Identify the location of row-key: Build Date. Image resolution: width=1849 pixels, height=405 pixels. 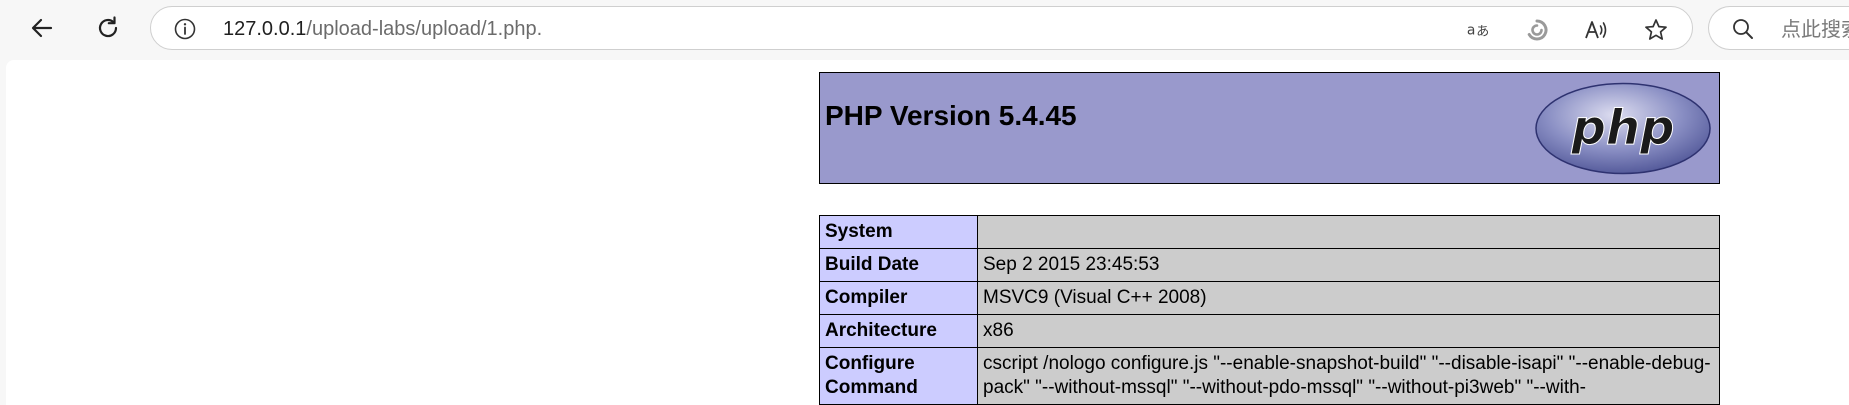
(898, 265).